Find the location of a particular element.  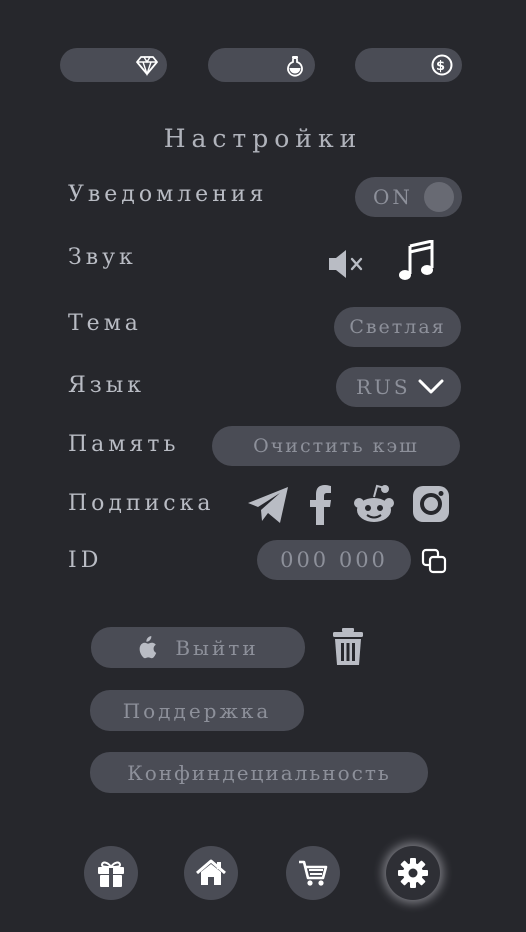

language-label: Язык is located at coordinates (107, 385).